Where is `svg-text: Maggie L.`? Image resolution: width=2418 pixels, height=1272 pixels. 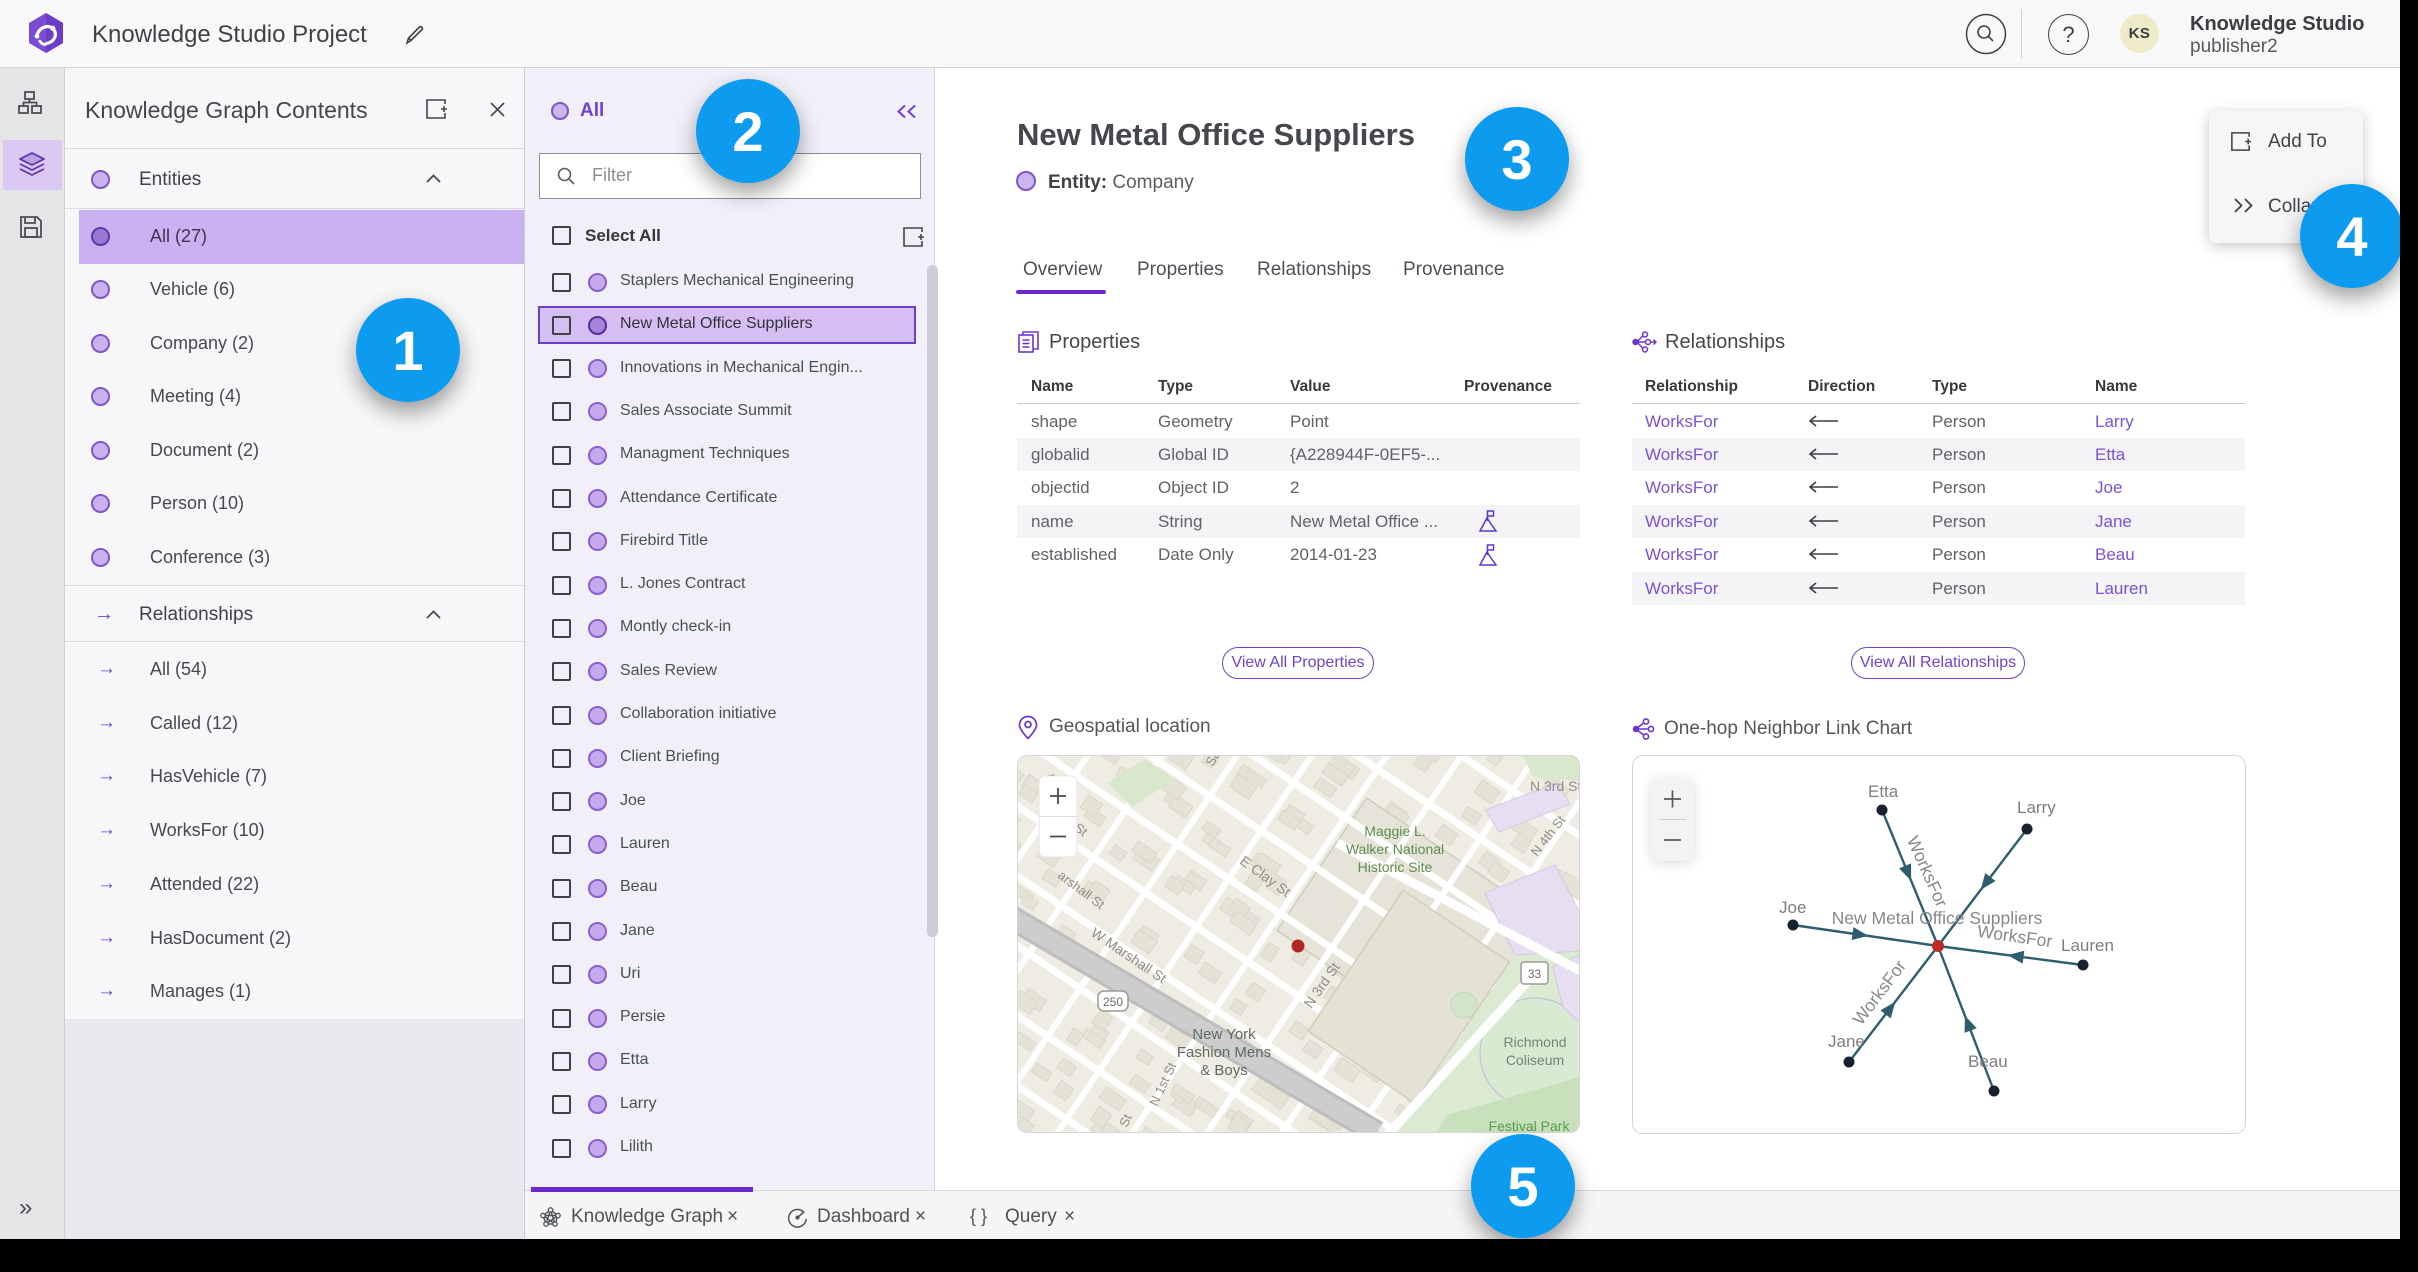
svg-text: Maggie L. is located at coordinates (1394, 831).